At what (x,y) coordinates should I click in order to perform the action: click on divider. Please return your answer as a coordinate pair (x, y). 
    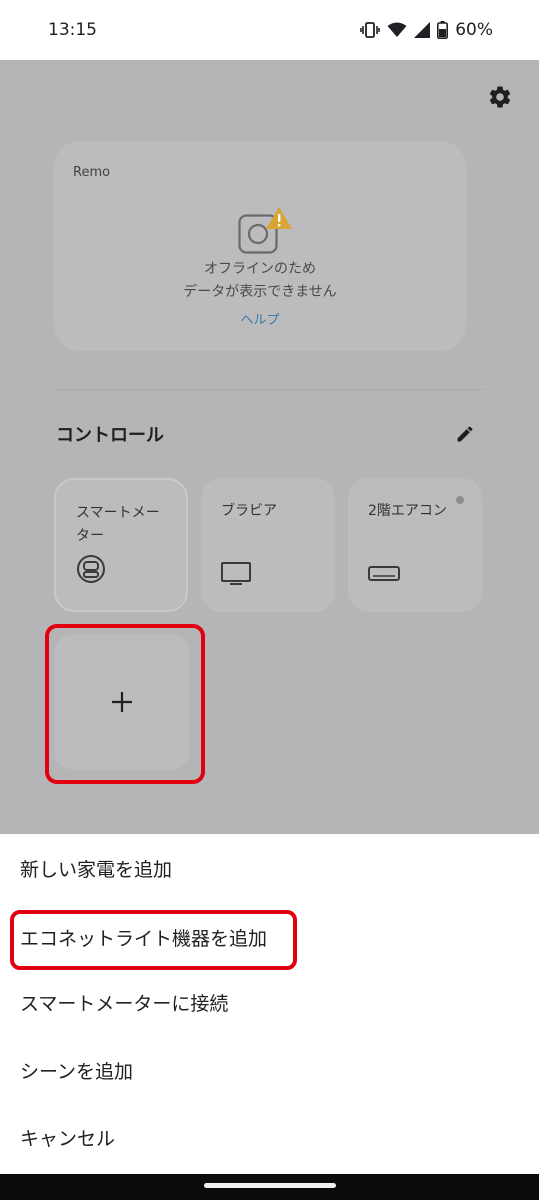
    Looking at the image, I should click on (269, 389).